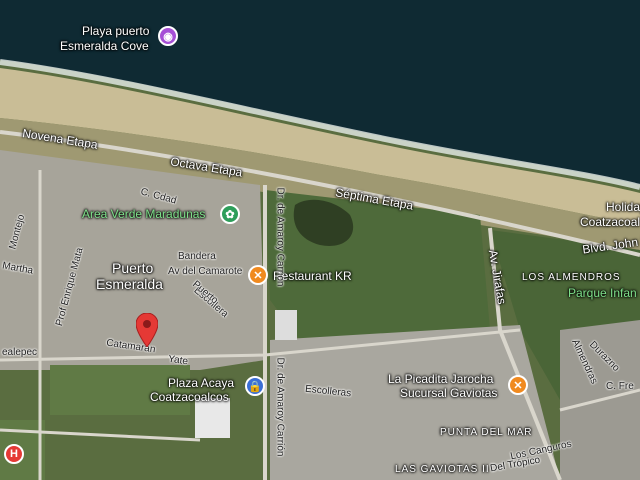  I want to click on label-dr-amaroy-top: Dr. de Amaroy Carrión, so click(280, 237).